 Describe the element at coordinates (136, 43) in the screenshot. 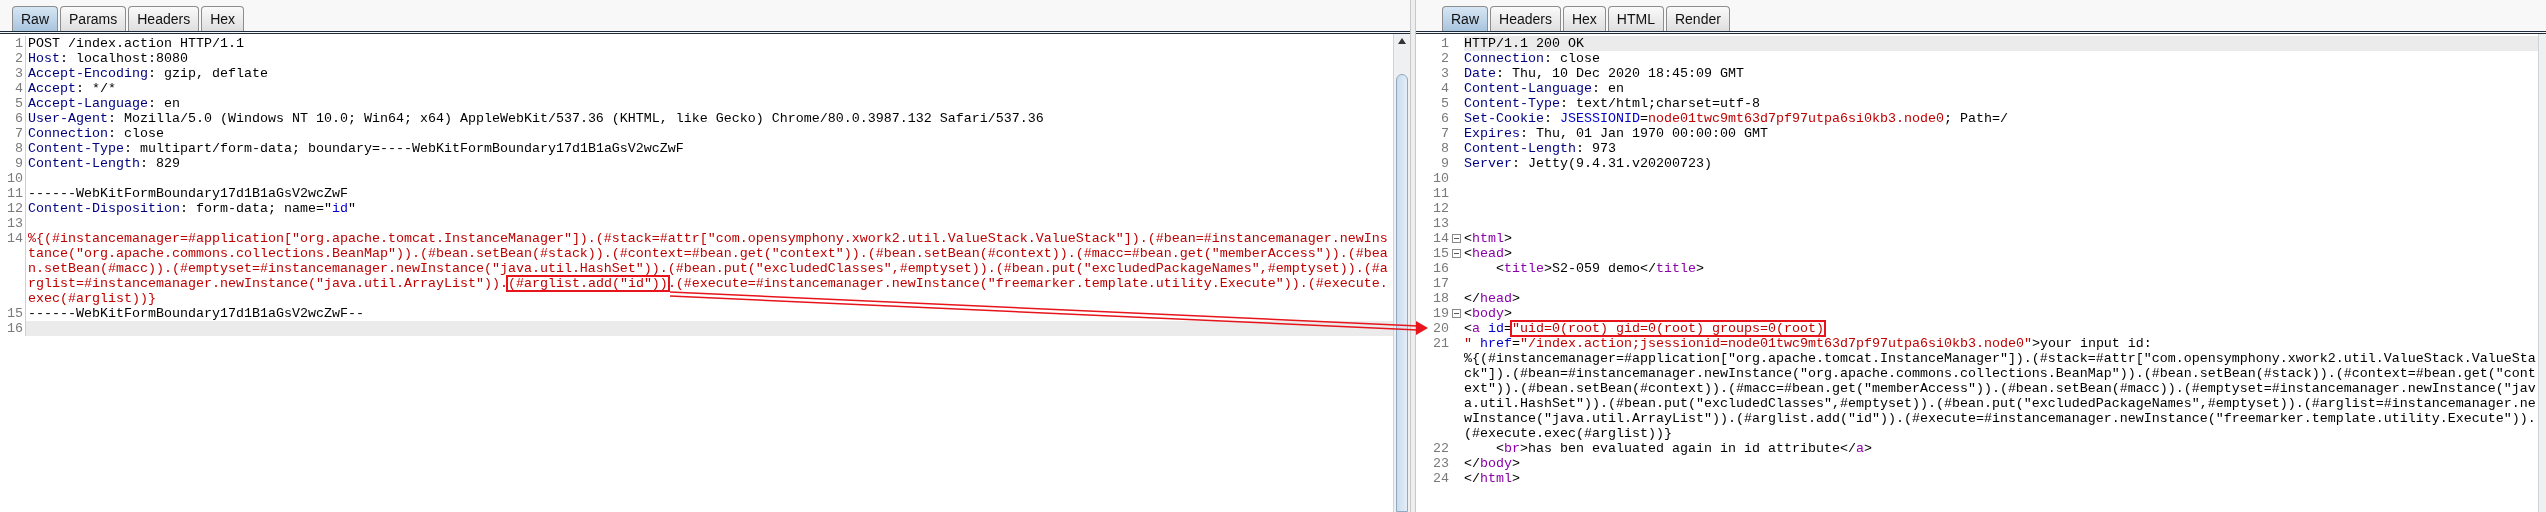

I see `code-line: POST /index.action HTTP/1.1` at that location.